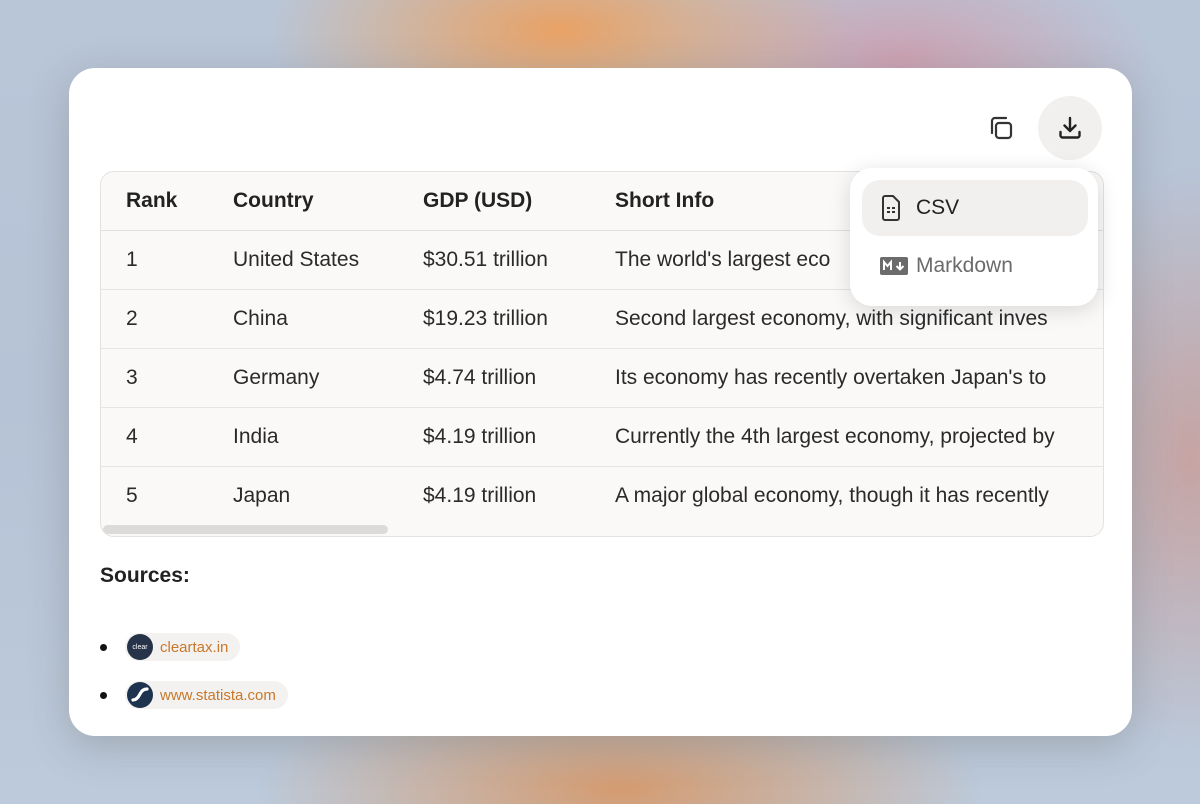 This screenshot has height=804, width=1200. Describe the element at coordinates (898, 266) in the screenshot. I see `markdown-icon` at that location.